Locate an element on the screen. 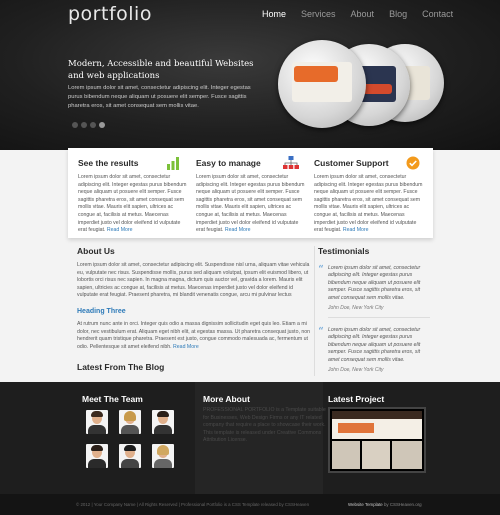  more-about-title: More About is located at coordinates (226, 399).